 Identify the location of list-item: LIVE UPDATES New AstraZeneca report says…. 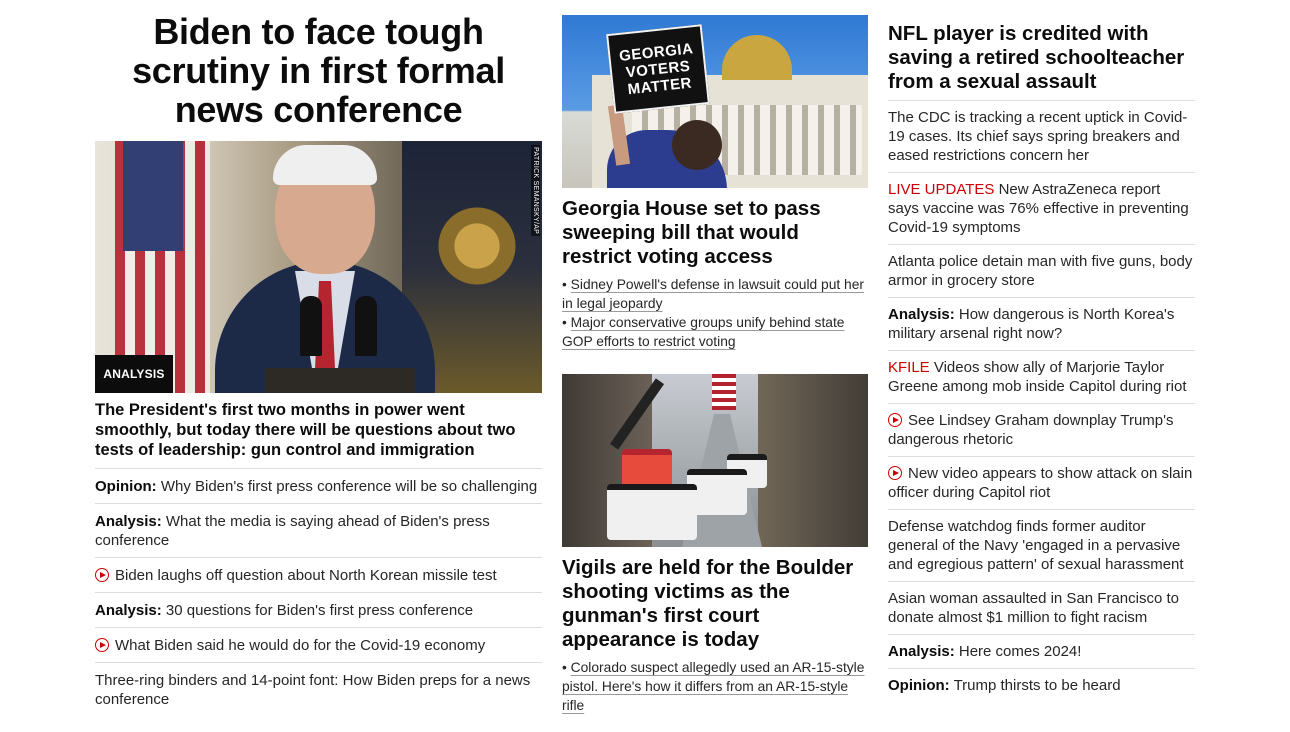
(1041, 209).